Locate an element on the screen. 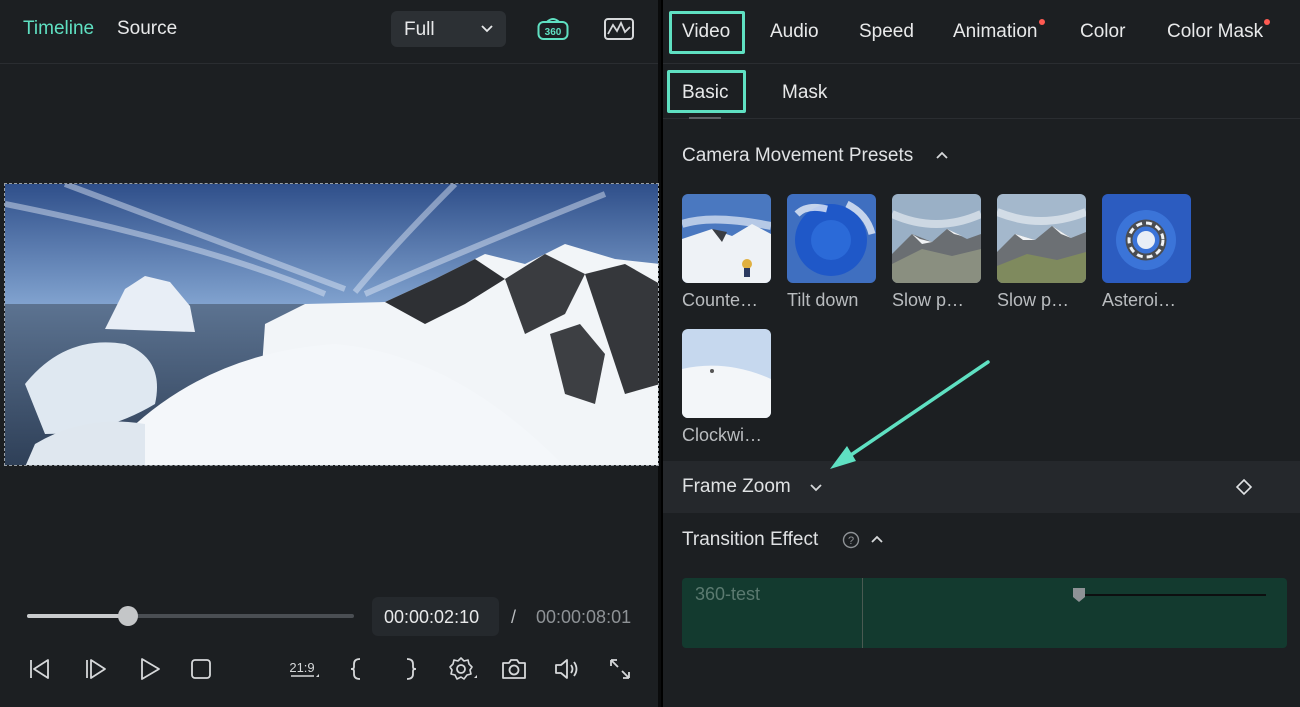 This screenshot has width=1300, height=707. transition-effect-title: Transition Effect is located at coordinates (750, 539).